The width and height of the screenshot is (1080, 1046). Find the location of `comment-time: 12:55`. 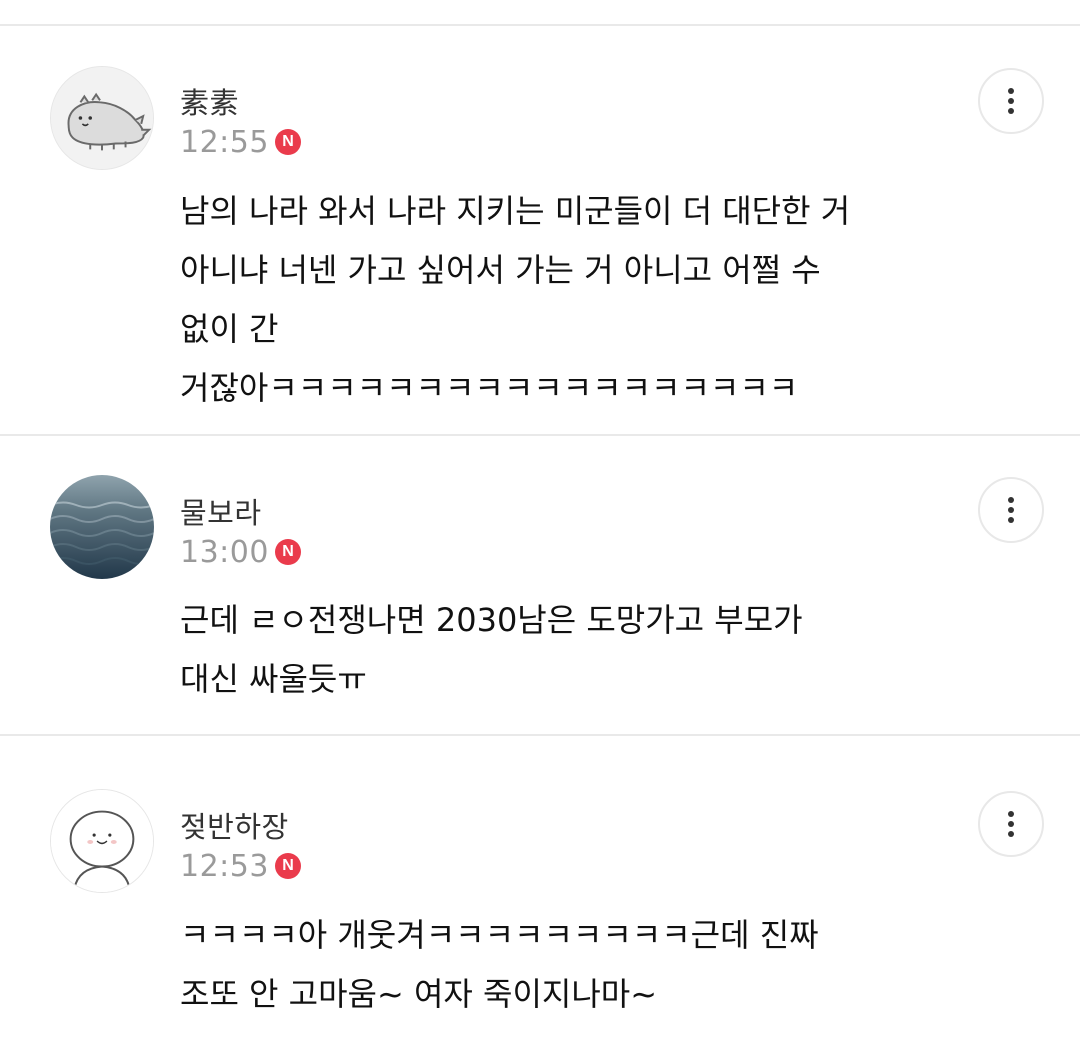

comment-time: 12:55 is located at coordinates (224, 142).